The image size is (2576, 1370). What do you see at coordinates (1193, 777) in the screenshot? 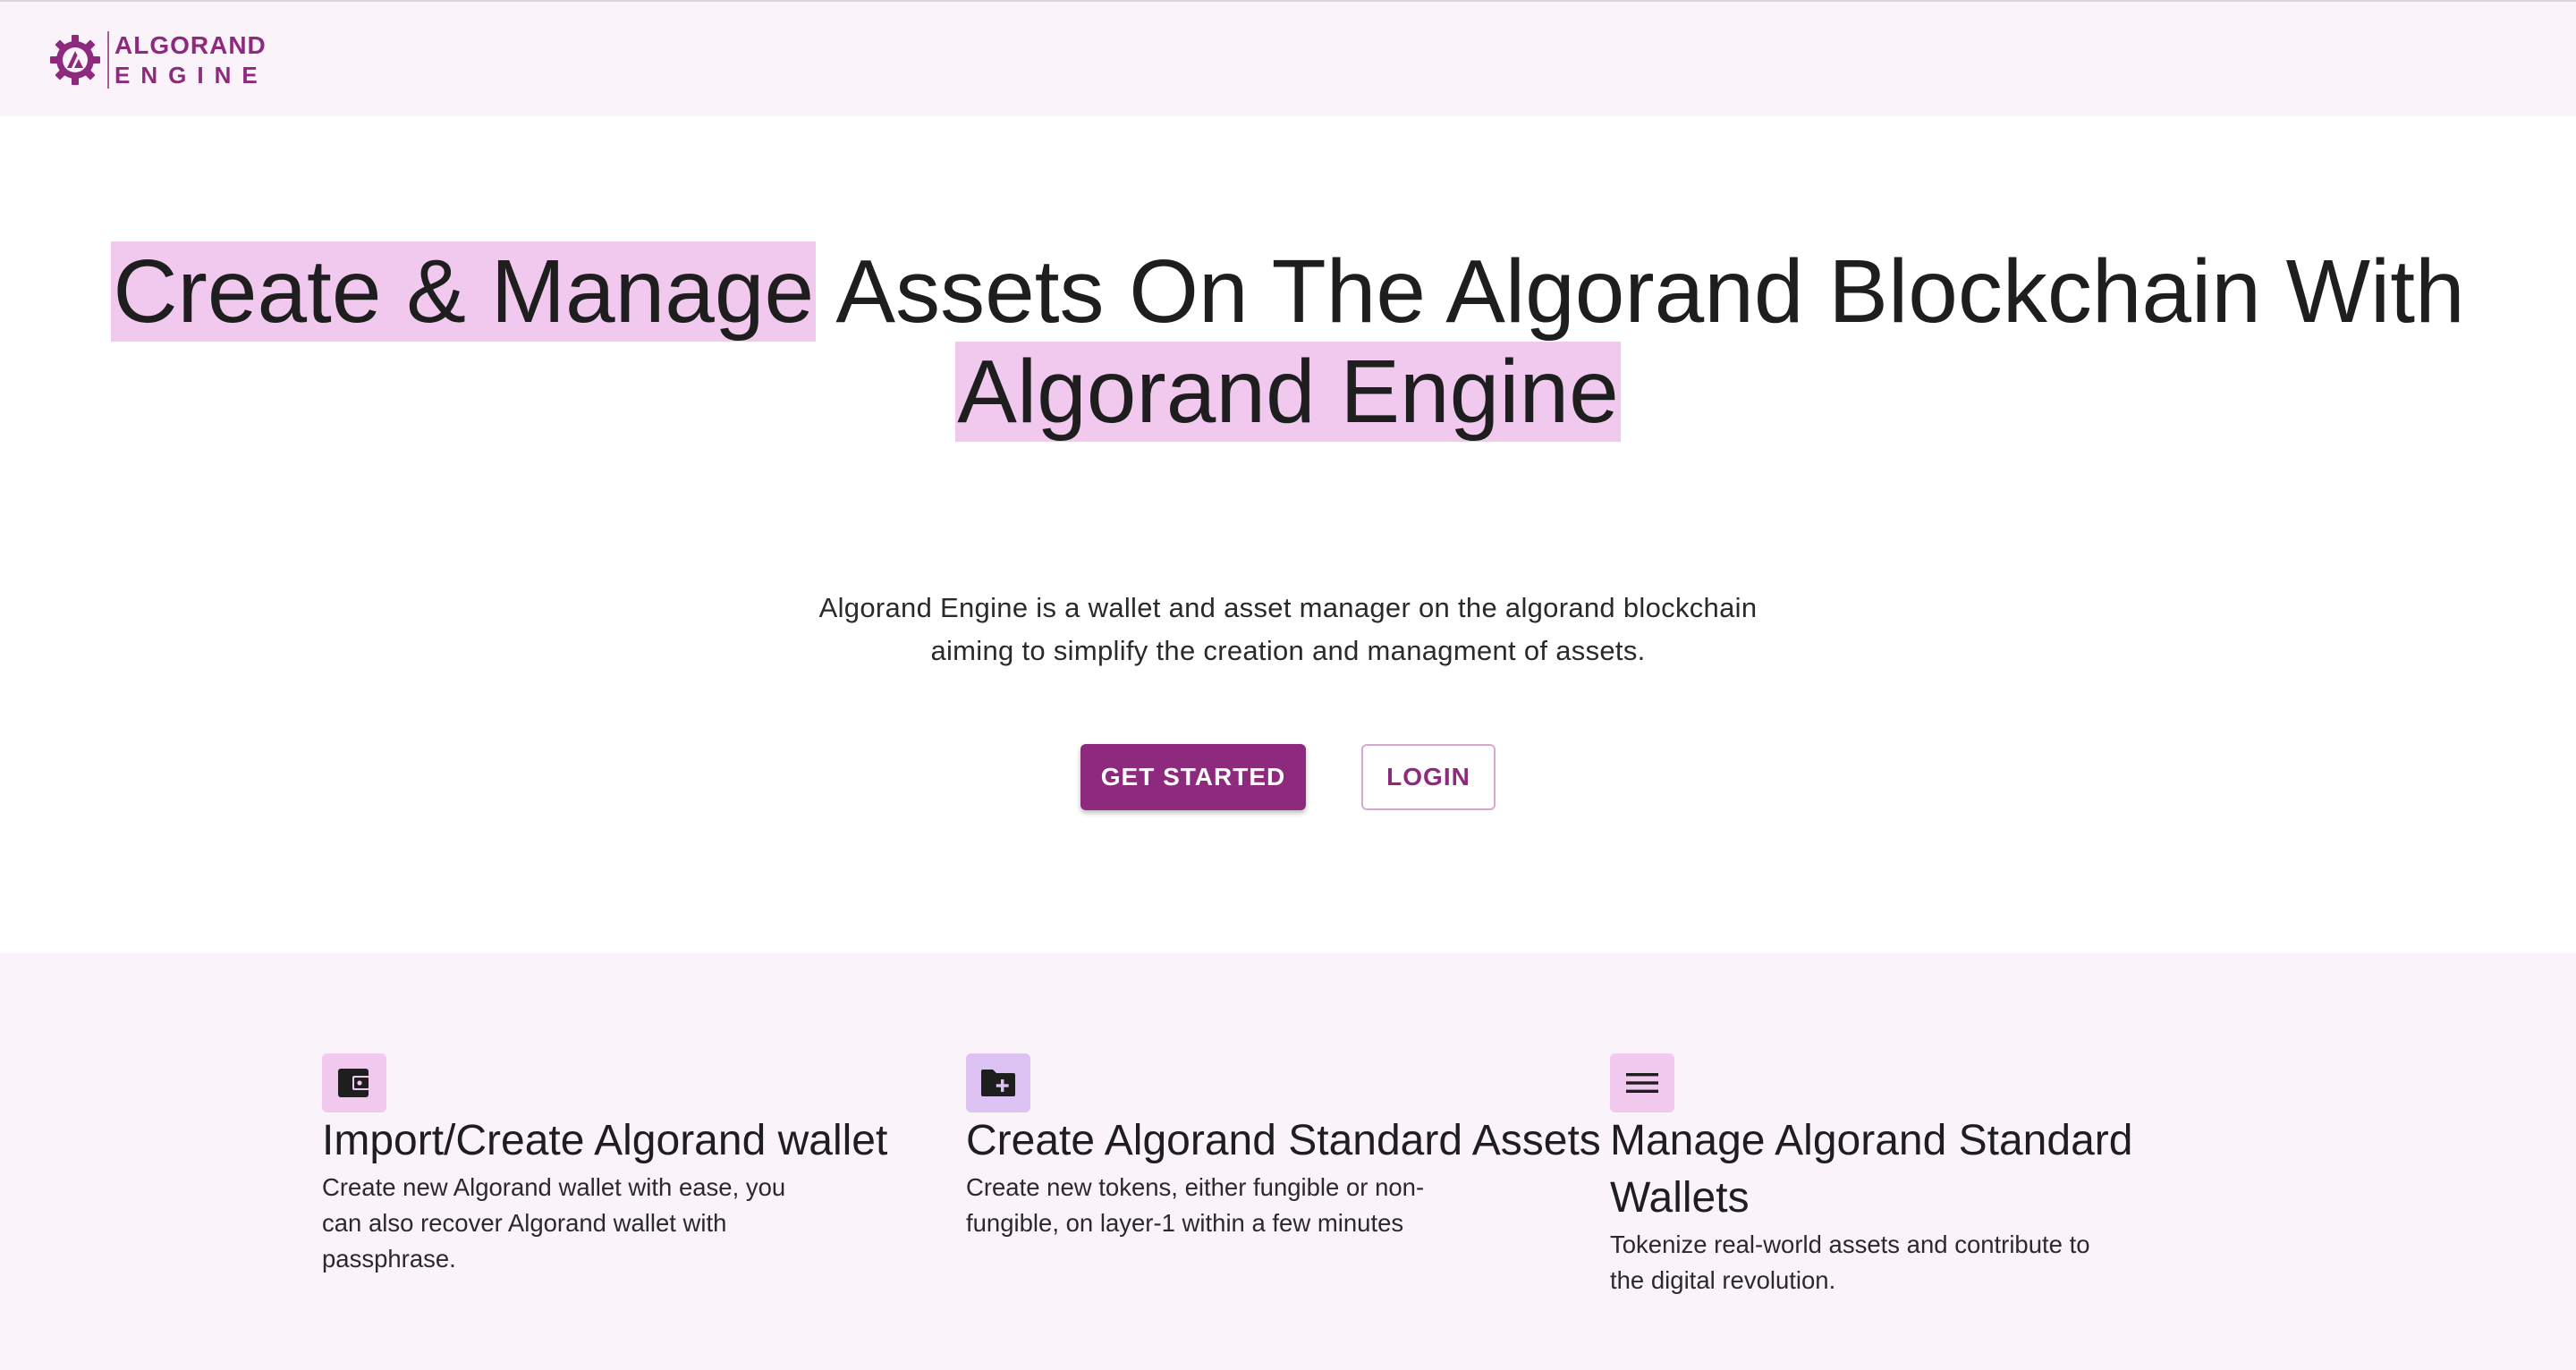
I see `get-started-button: GET STARTED` at bounding box center [1193, 777].